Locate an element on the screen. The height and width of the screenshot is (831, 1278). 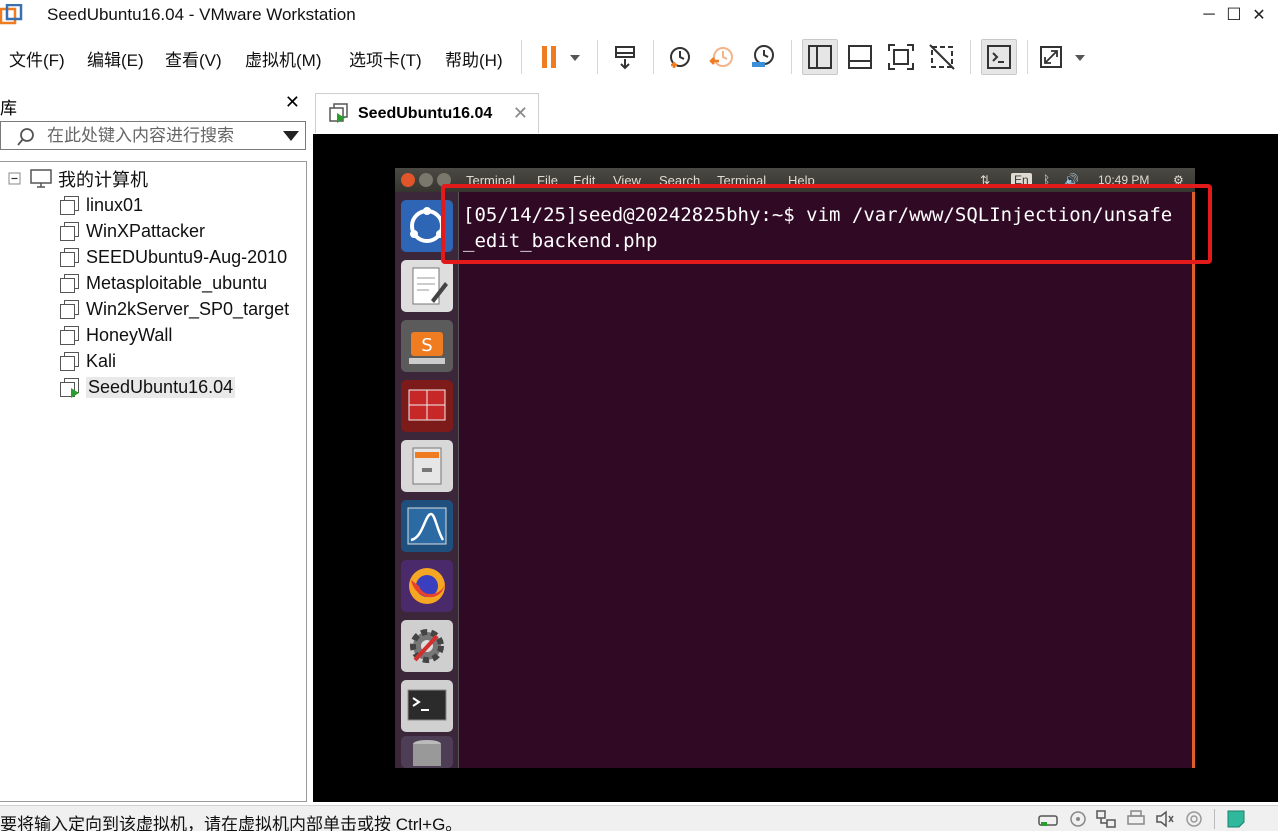
menu-help: 帮助(H) is located at coordinates (474, 58).